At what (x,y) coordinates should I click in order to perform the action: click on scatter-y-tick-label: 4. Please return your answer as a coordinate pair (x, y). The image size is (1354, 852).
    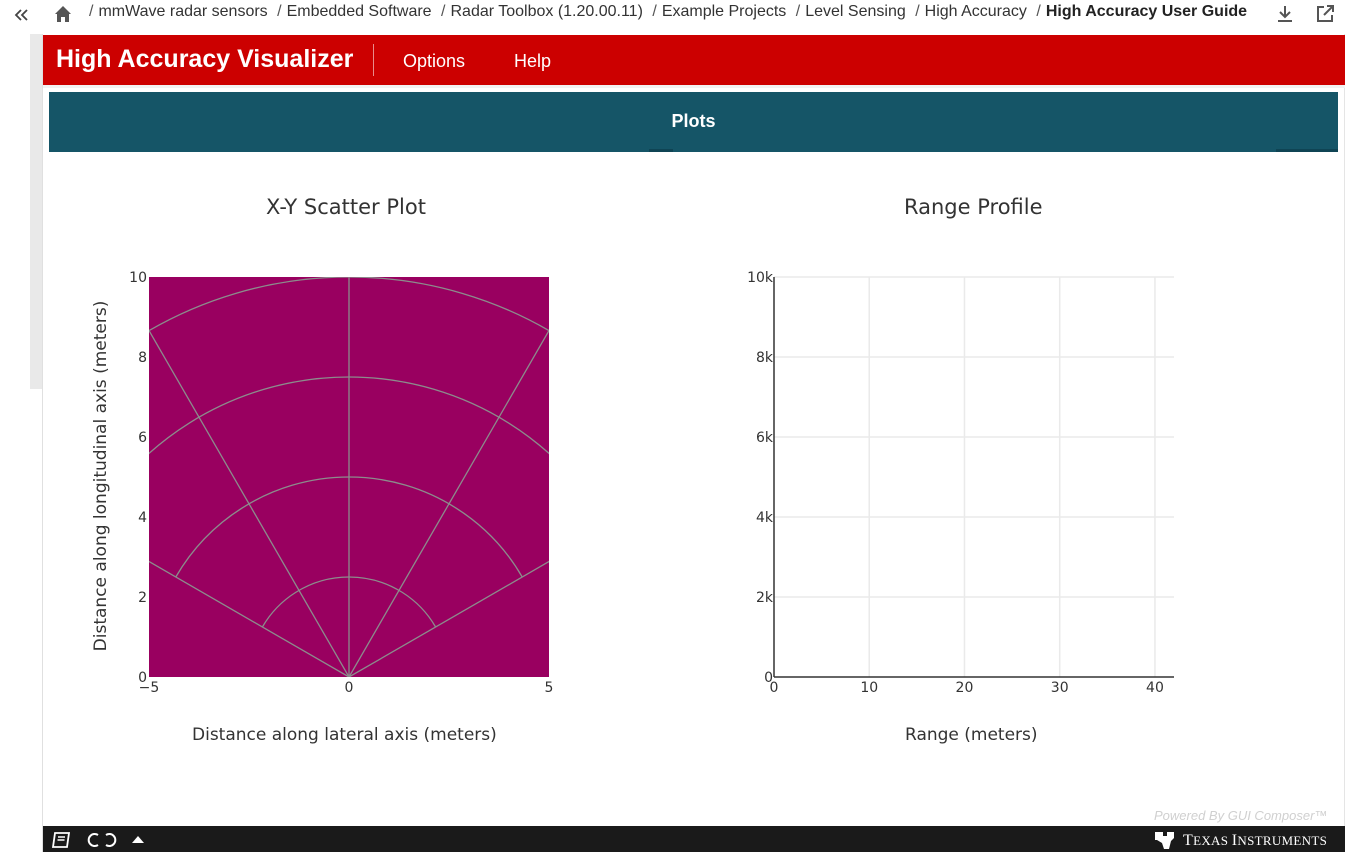
    Looking at the image, I should click on (142, 518).